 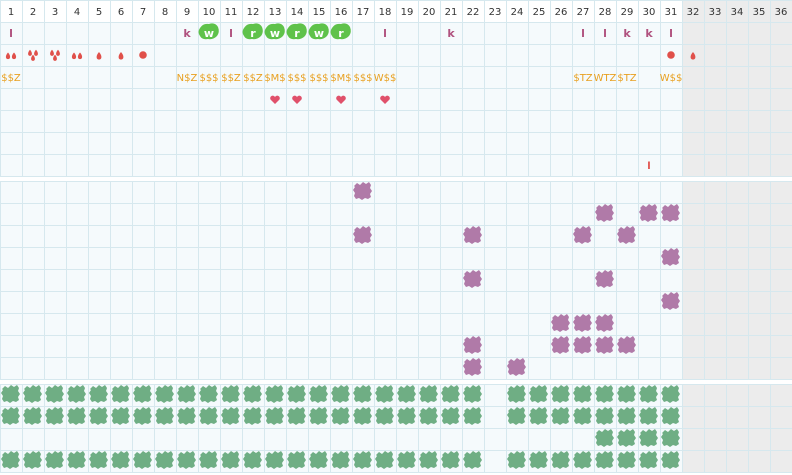 What do you see at coordinates (561, 12) in the screenshot?
I see `header-day-26: 26` at bounding box center [561, 12].